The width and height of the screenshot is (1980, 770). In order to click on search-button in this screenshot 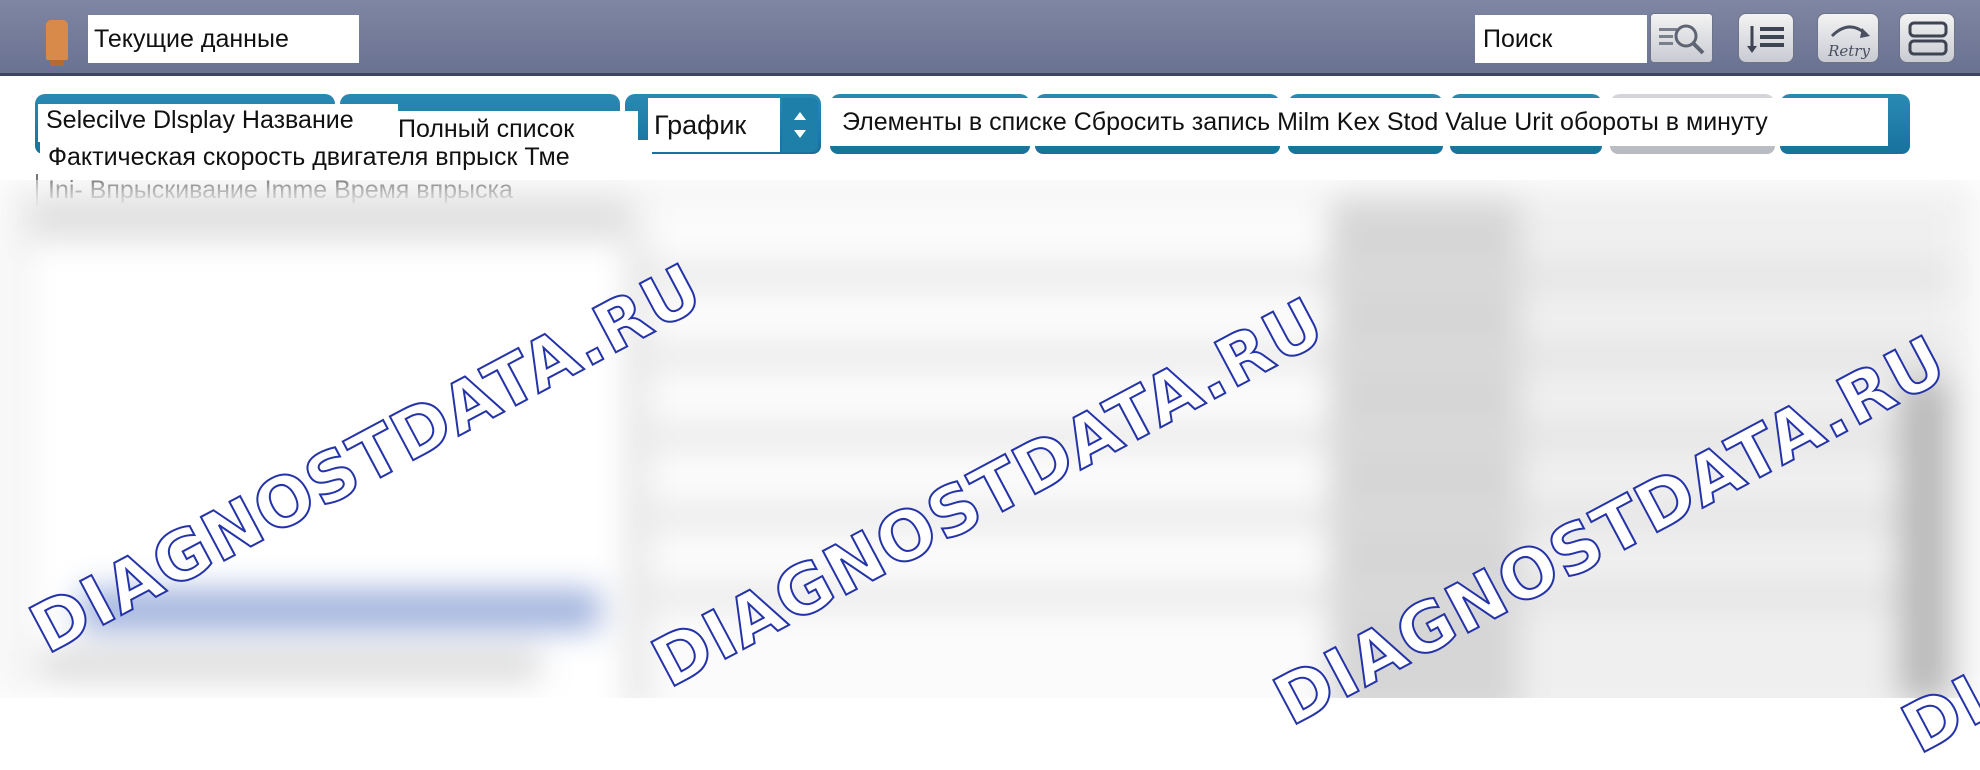, I will do `click(1681, 38)`.